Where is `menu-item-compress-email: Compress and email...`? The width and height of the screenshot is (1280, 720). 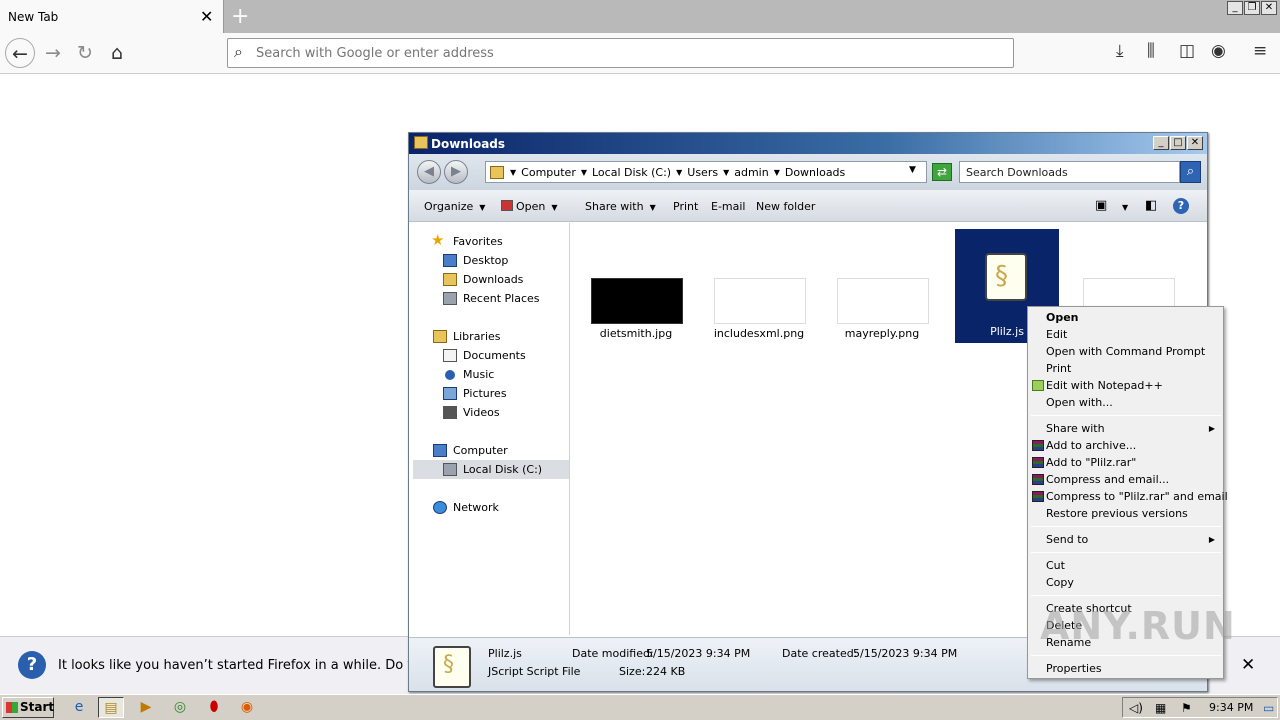
menu-item-compress-email: Compress and email... is located at coordinates (1125, 479).